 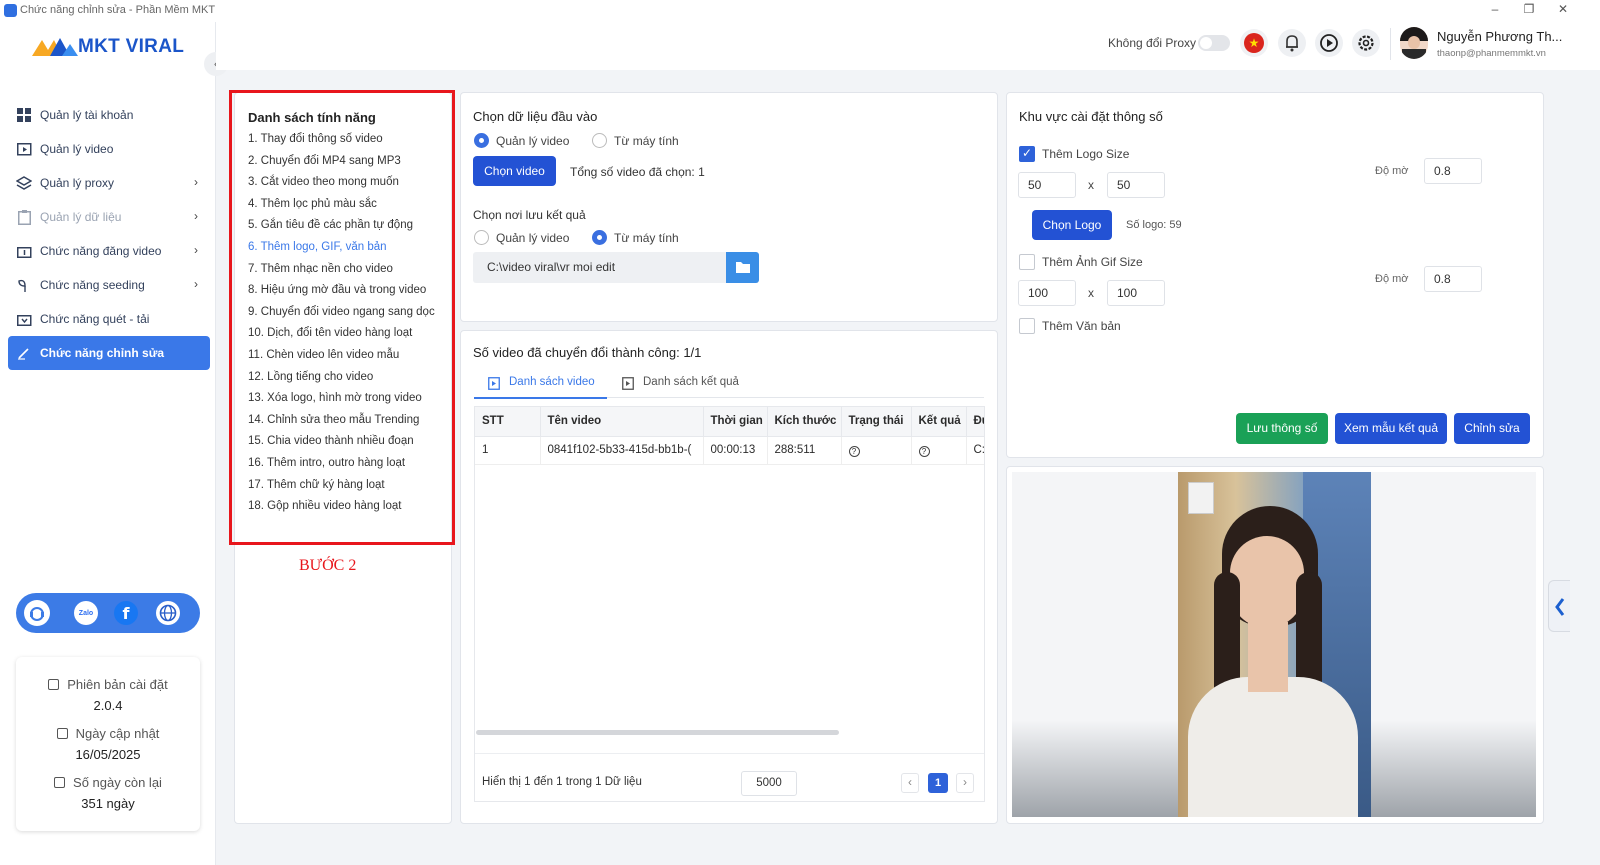 I want to click on column-header: Thời gian, so click(x=735, y=422).